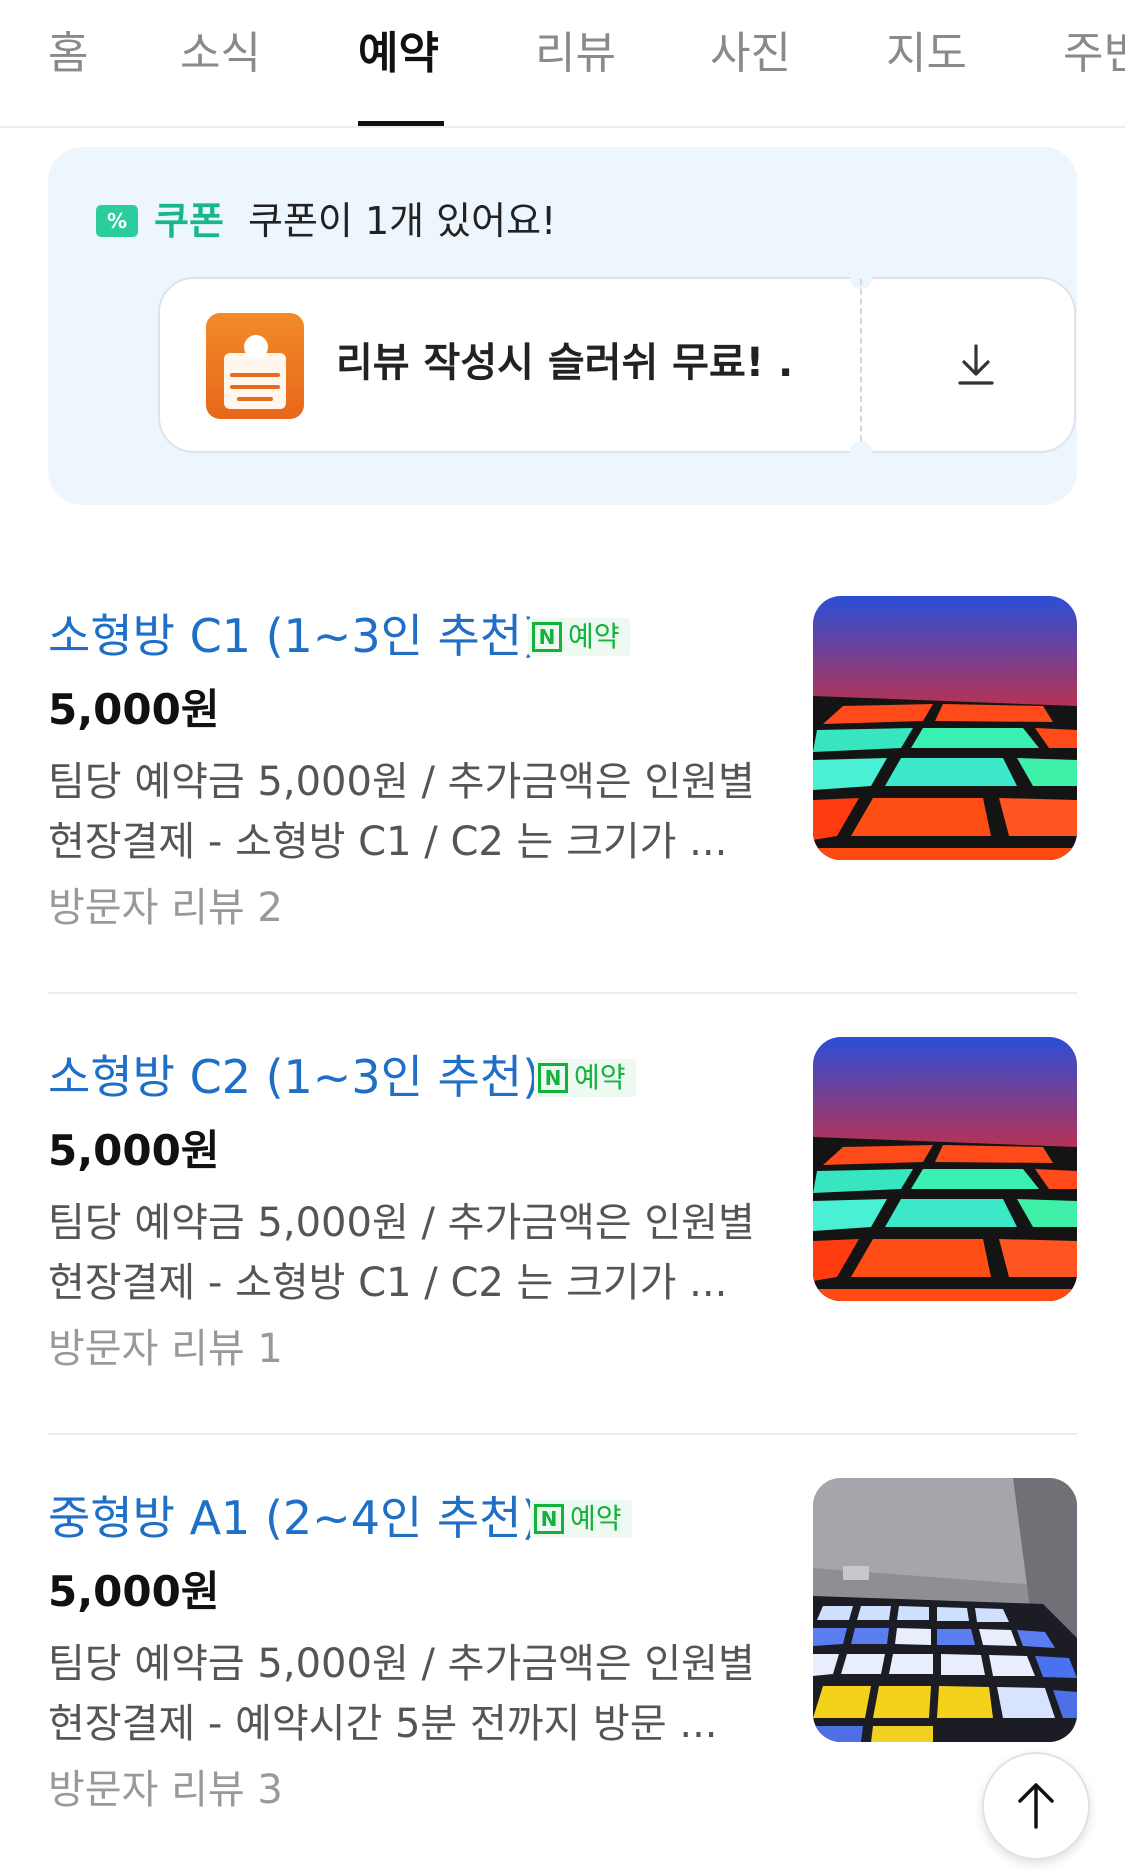  I want to click on tab-photos: 사진, so click(750, 54).